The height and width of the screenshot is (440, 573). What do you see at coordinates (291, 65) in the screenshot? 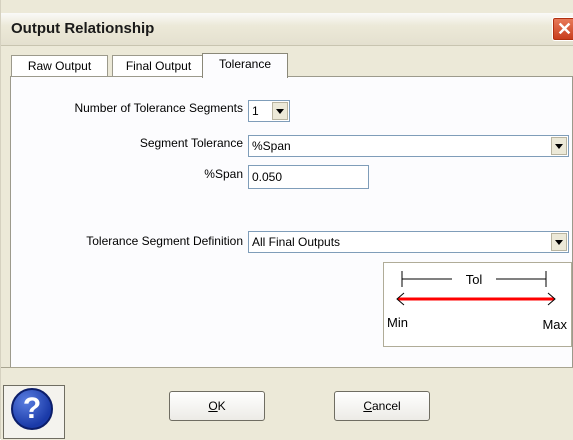
I see `tab-strip: Raw Output Final Output Tolerance` at bounding box center [291, 65].